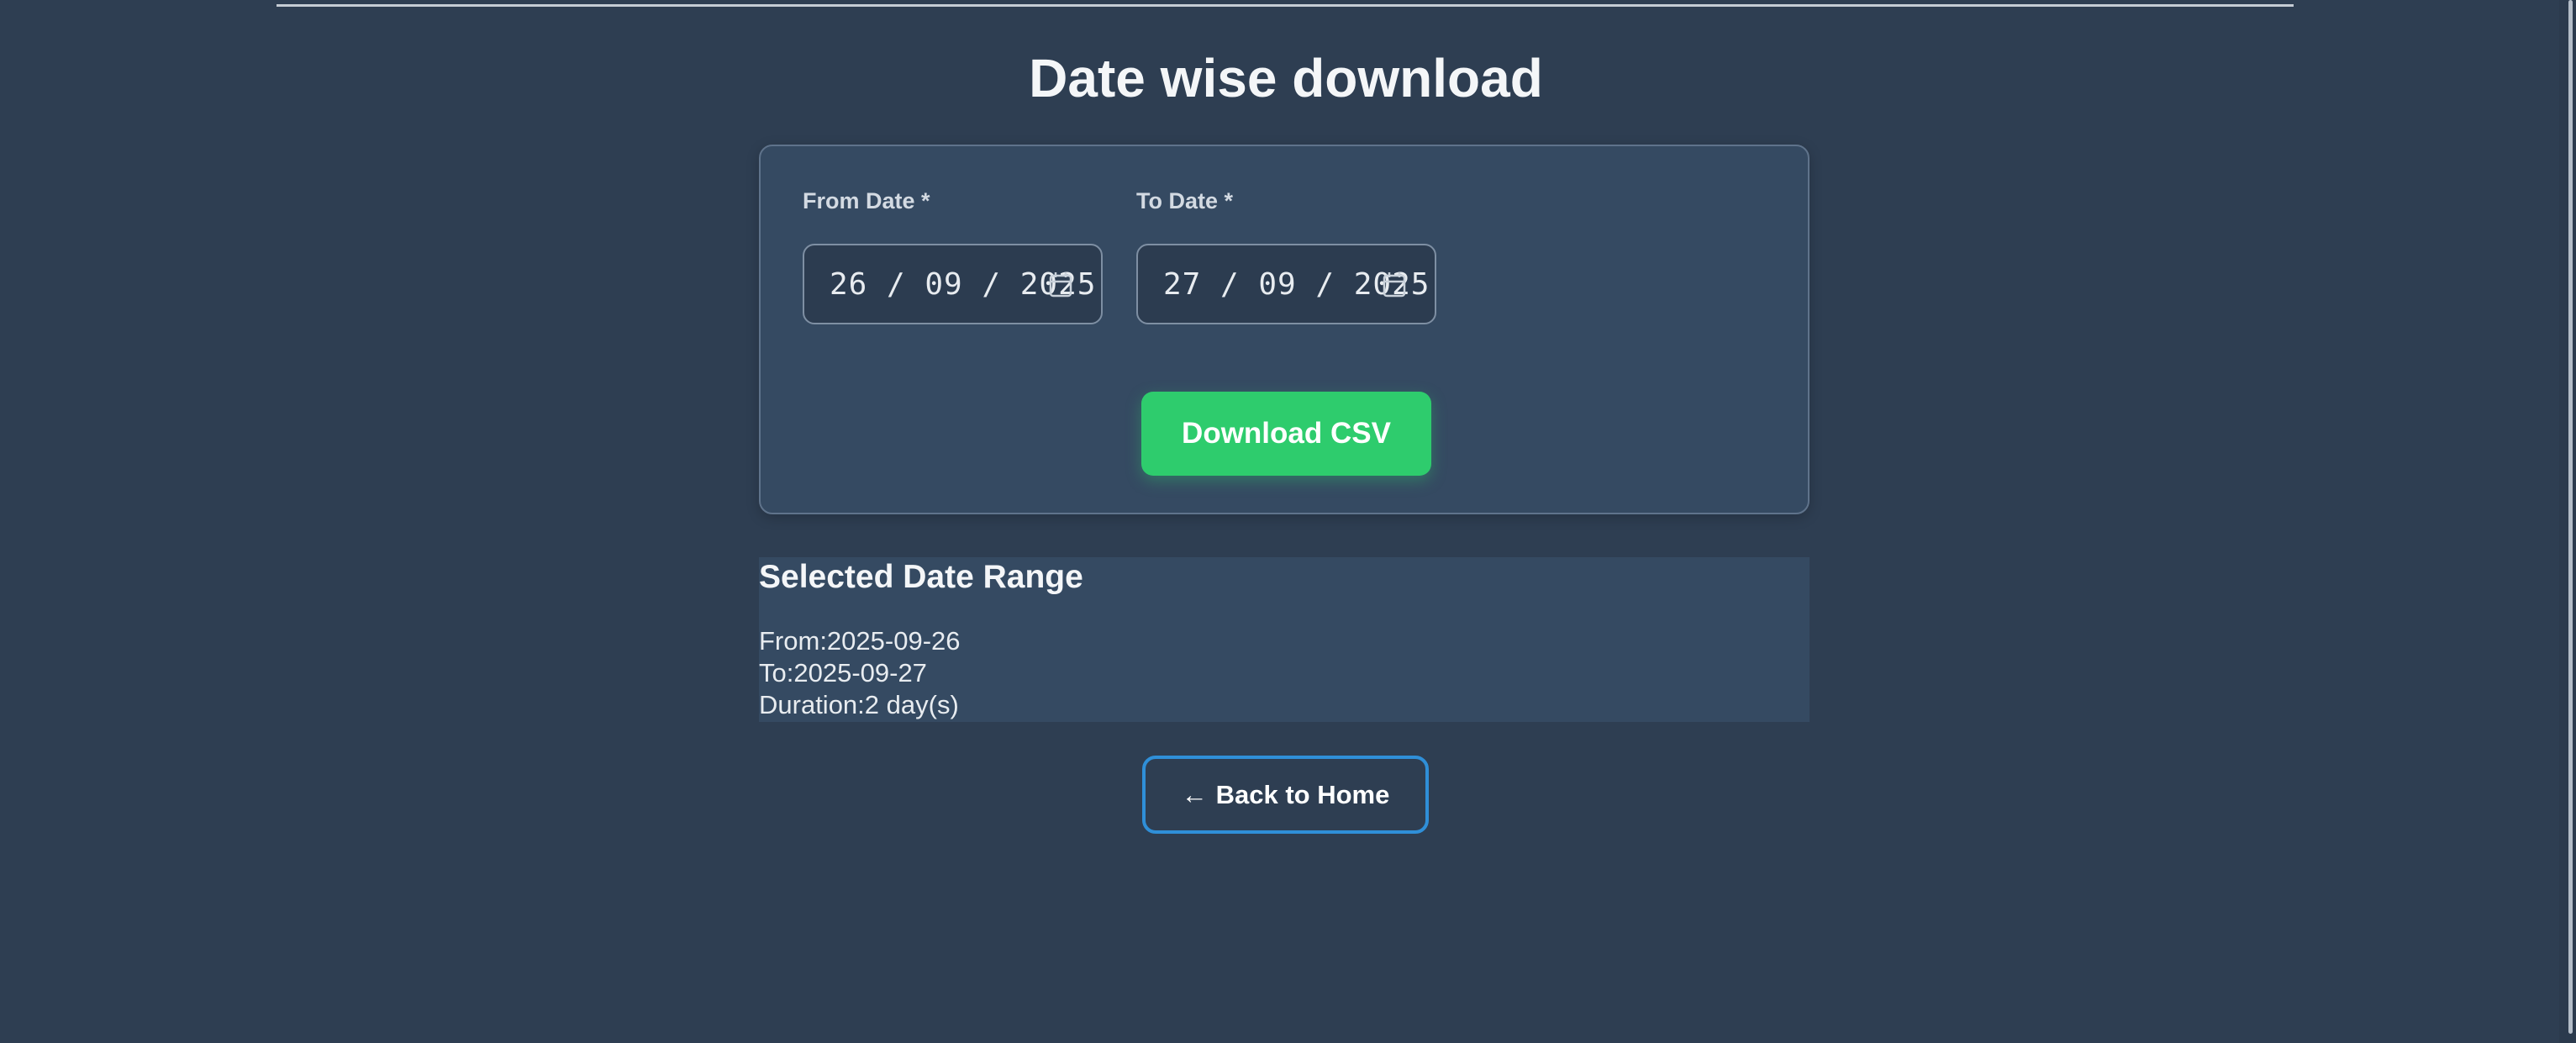 This screenshot has width=2576, height=1043. Describe the element at coordinates (1194, 794) in the screenshot. I see `arrow-left-icon: ←` at that location.